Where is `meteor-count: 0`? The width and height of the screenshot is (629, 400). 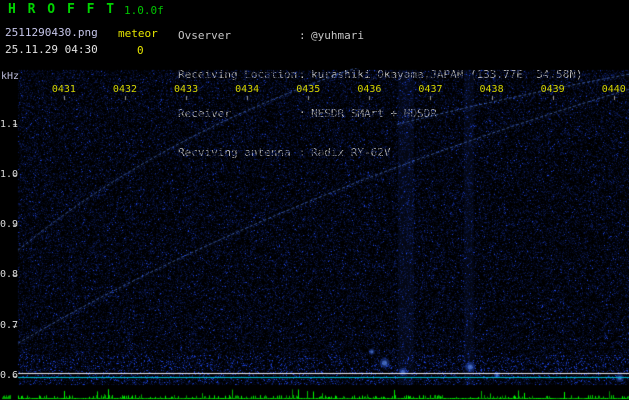 meteor-count: 0 is located at coordinates (140, 50).